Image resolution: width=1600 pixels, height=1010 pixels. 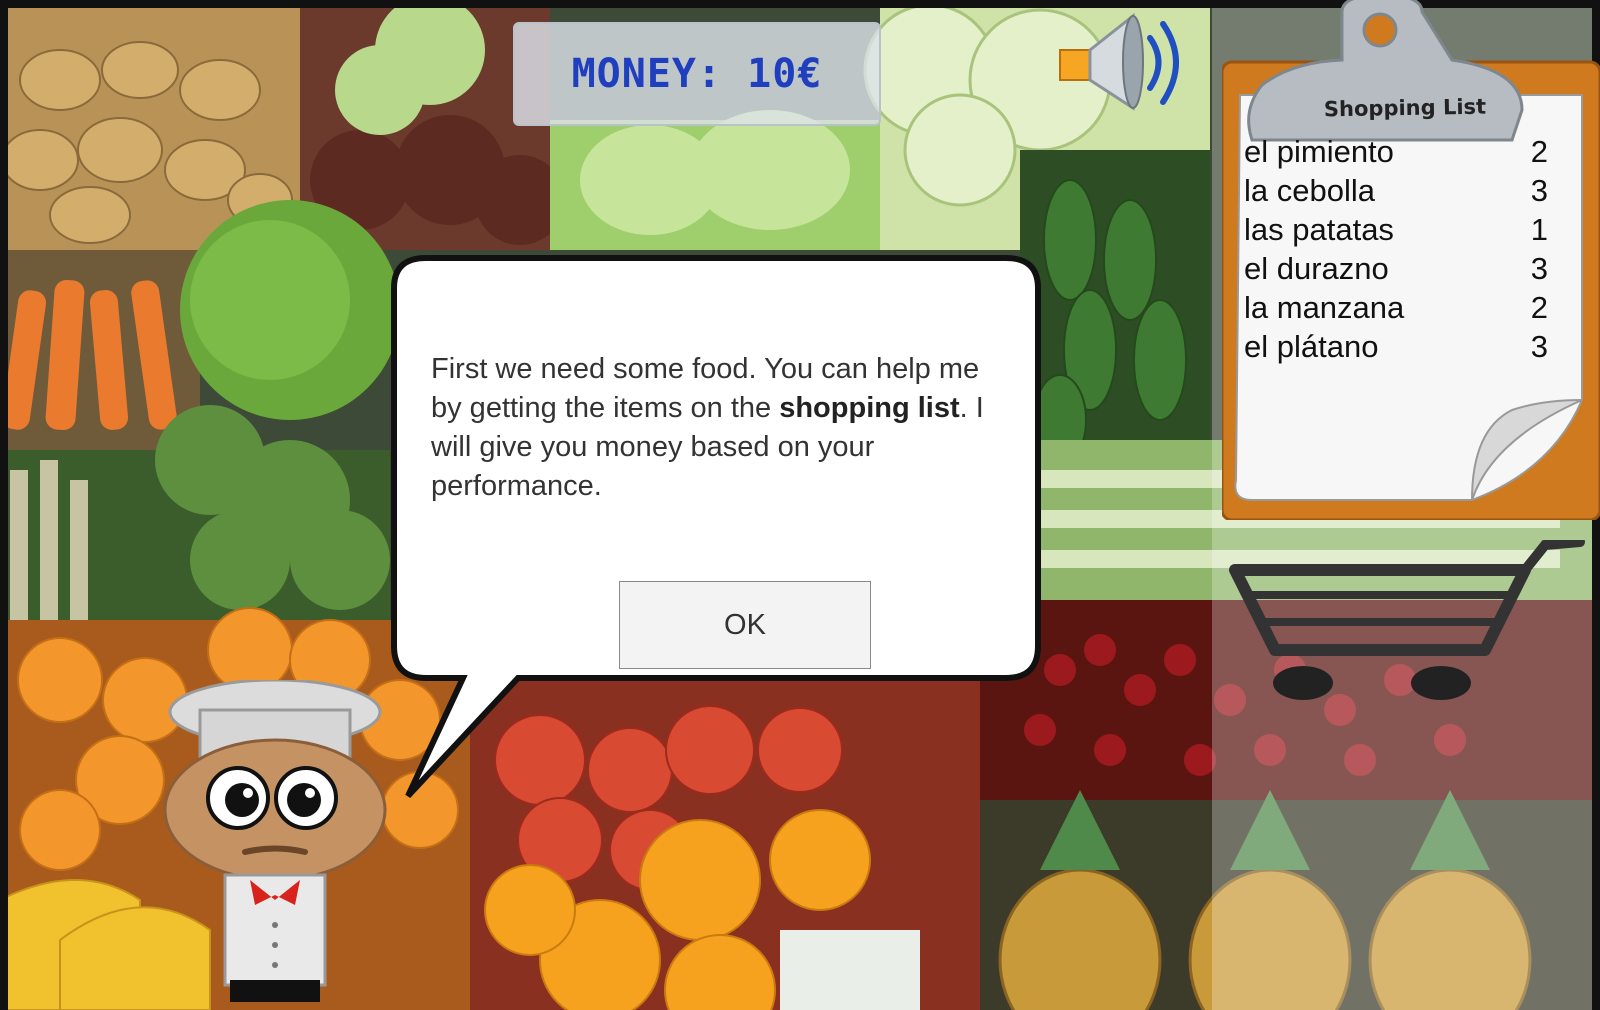 I want to click on list-item: el plátano 3, so click(x=1399, y=346).